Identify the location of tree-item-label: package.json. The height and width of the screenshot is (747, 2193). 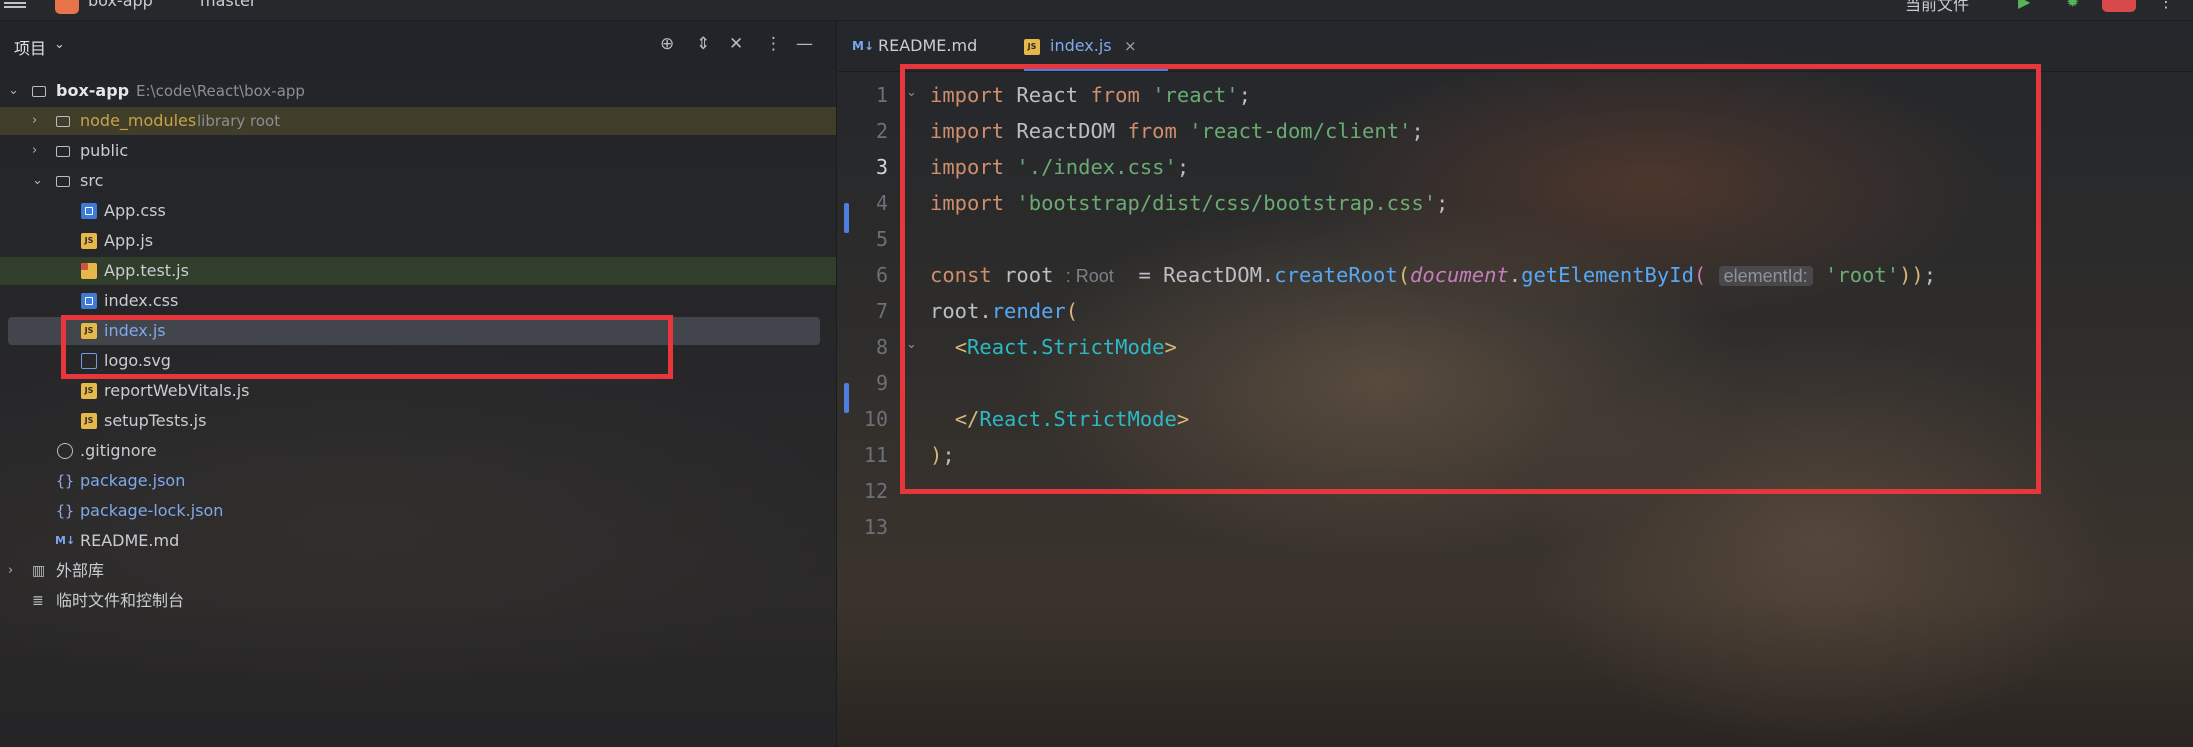
(133, 480).